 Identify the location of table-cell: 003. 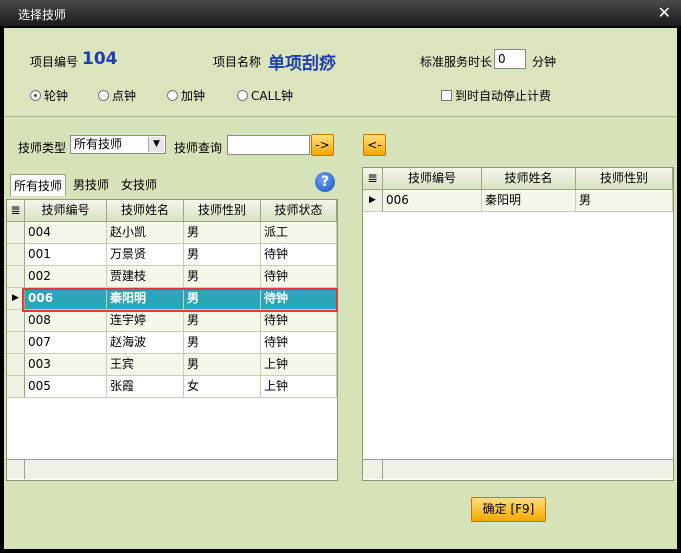
(66, 365).